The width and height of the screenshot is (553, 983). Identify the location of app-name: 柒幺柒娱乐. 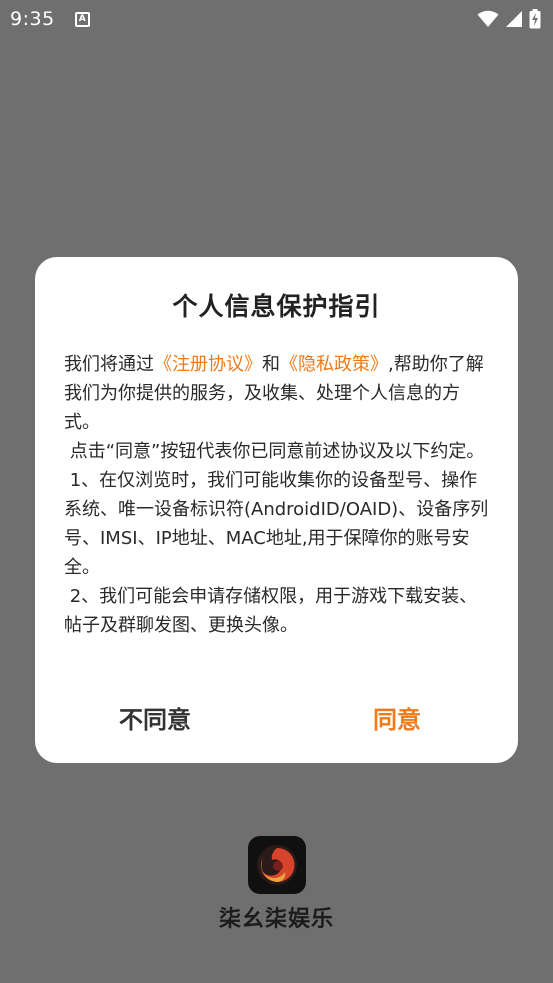
(276, 919).